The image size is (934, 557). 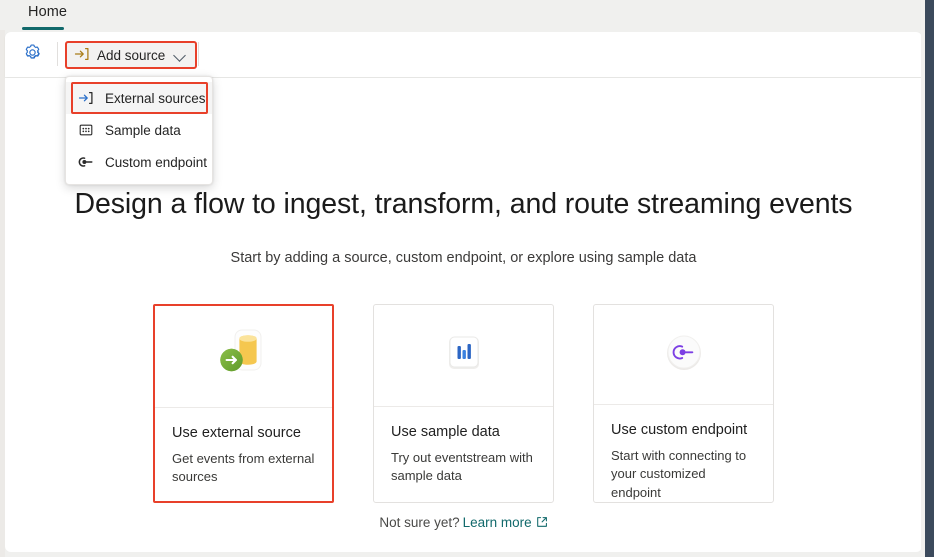 I want to click on custom-endpoint-icon, so click(x=684, y=354).